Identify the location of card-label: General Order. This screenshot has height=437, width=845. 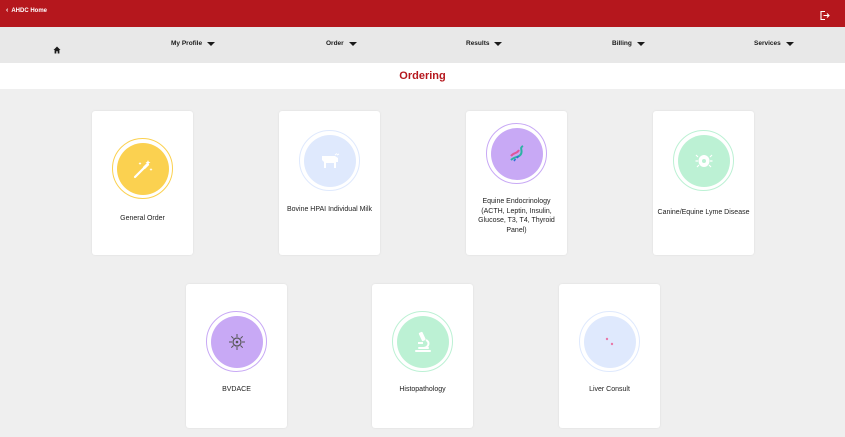
(142, 218).